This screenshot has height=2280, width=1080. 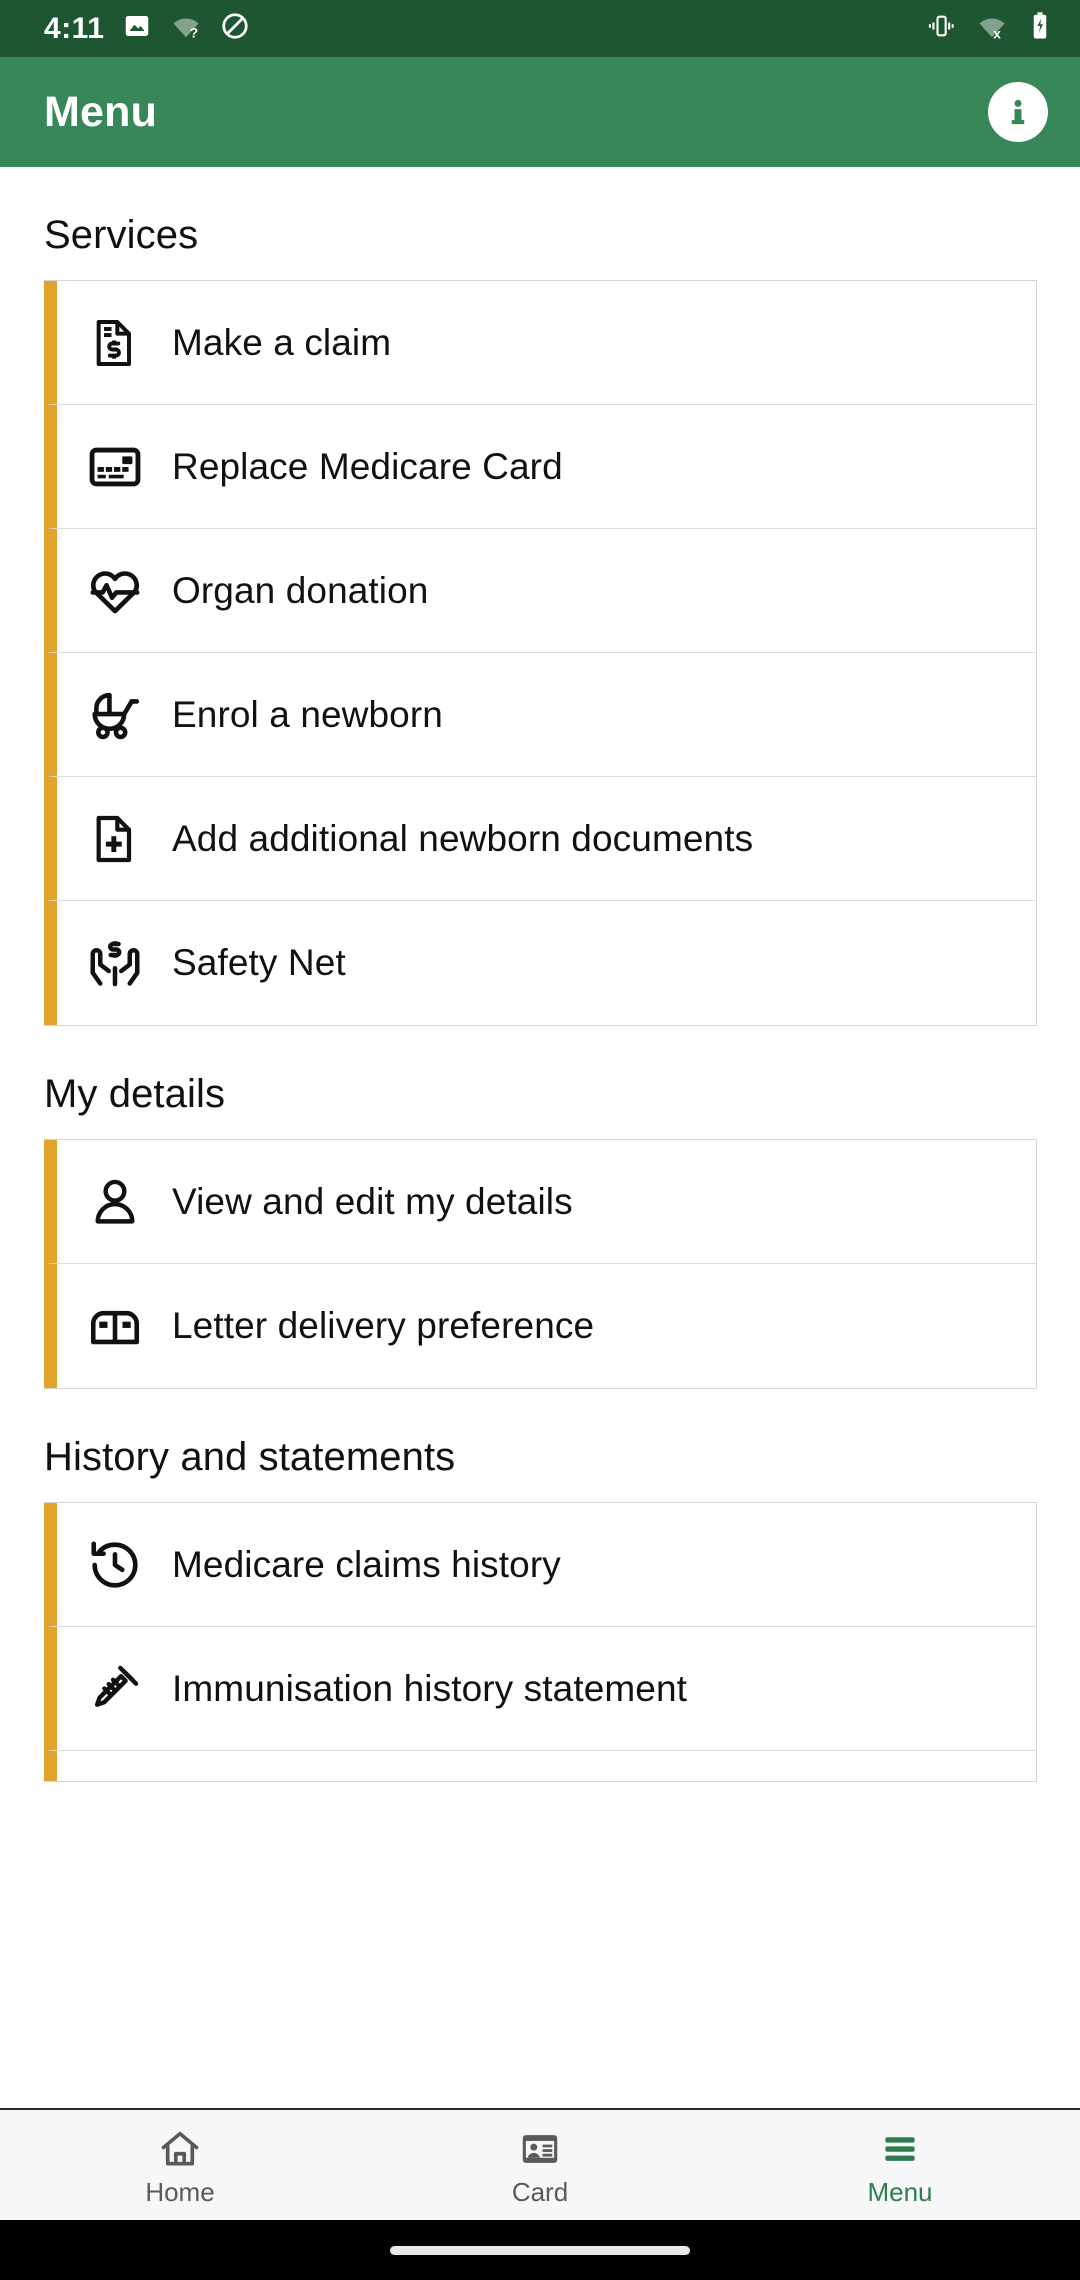 What do you see at coordinates (383, 1325) in the screenshot?
I see `list-item-label: Letter delivery preference` at bounding box center [383, 1325].